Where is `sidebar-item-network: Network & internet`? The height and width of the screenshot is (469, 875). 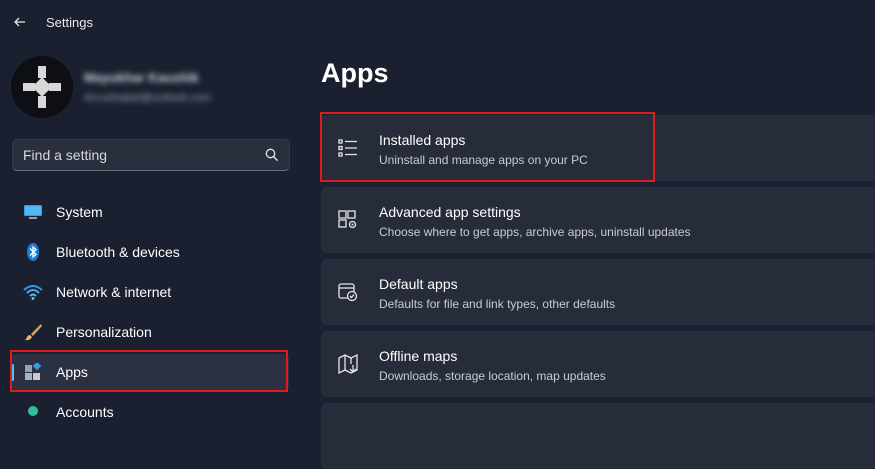
sidebar-item-network: Network & internet is located at coordinates (150, 292).